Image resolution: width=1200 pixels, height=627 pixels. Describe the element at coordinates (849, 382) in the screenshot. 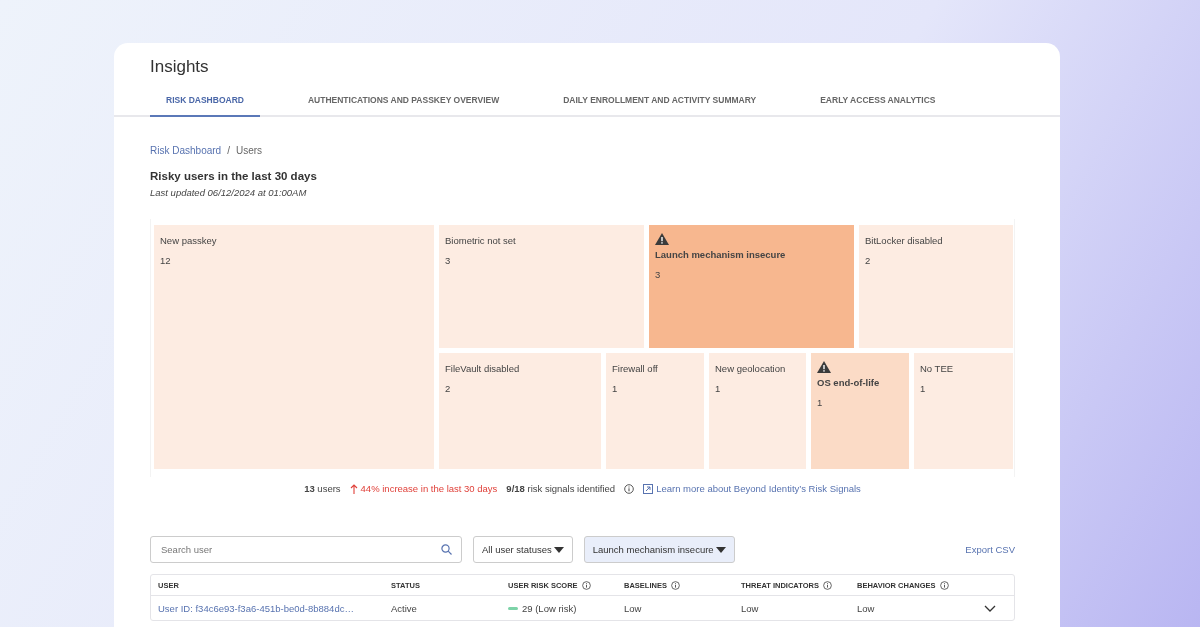

I see `tile-label: OS end-of-life` at that location.